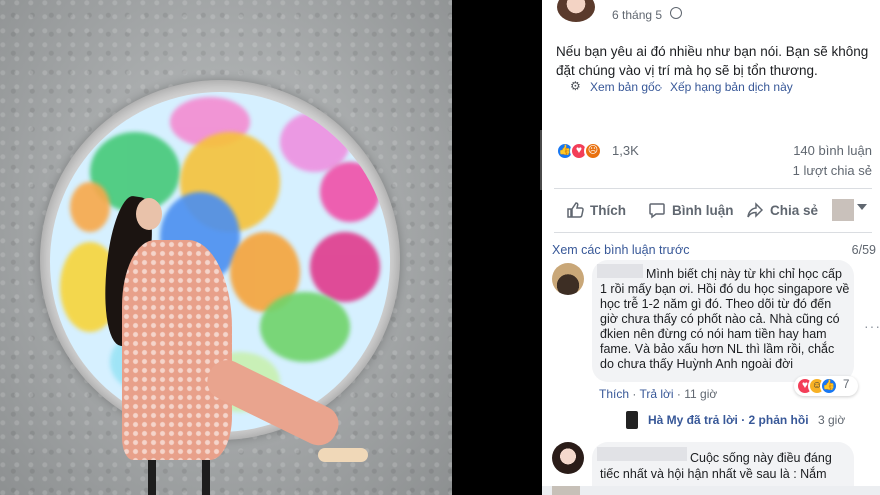 Image resolution: width=880 pixels, height=495 pixels. What do you see at coordinates (728, 420) in the screenshot?
I see `view-replies-link: Hà My đã trả lời · 2 phản hồi` at bounding box center [728, 420].